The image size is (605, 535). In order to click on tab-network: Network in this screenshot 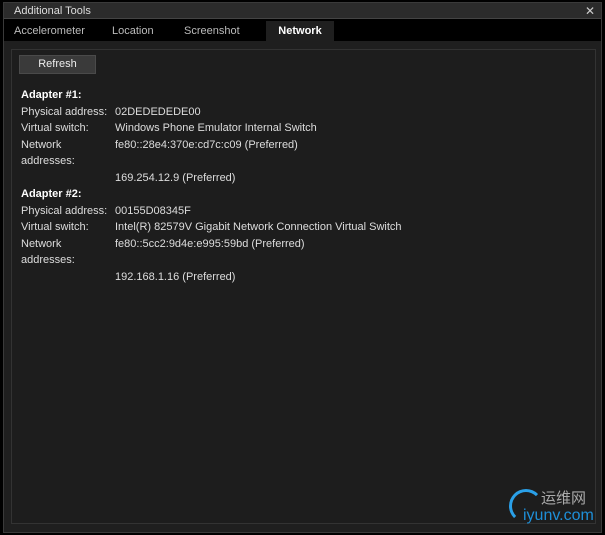, I will do `click(300, 31)`.